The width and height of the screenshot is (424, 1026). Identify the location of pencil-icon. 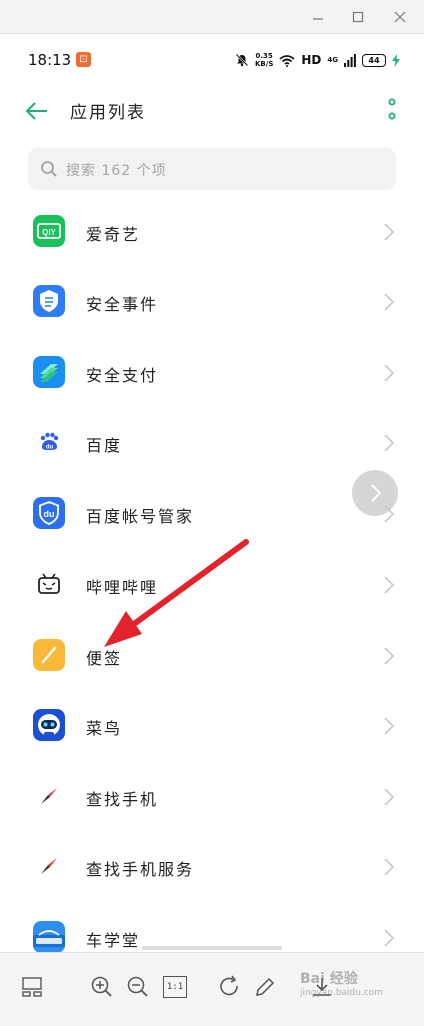
(265, 986).